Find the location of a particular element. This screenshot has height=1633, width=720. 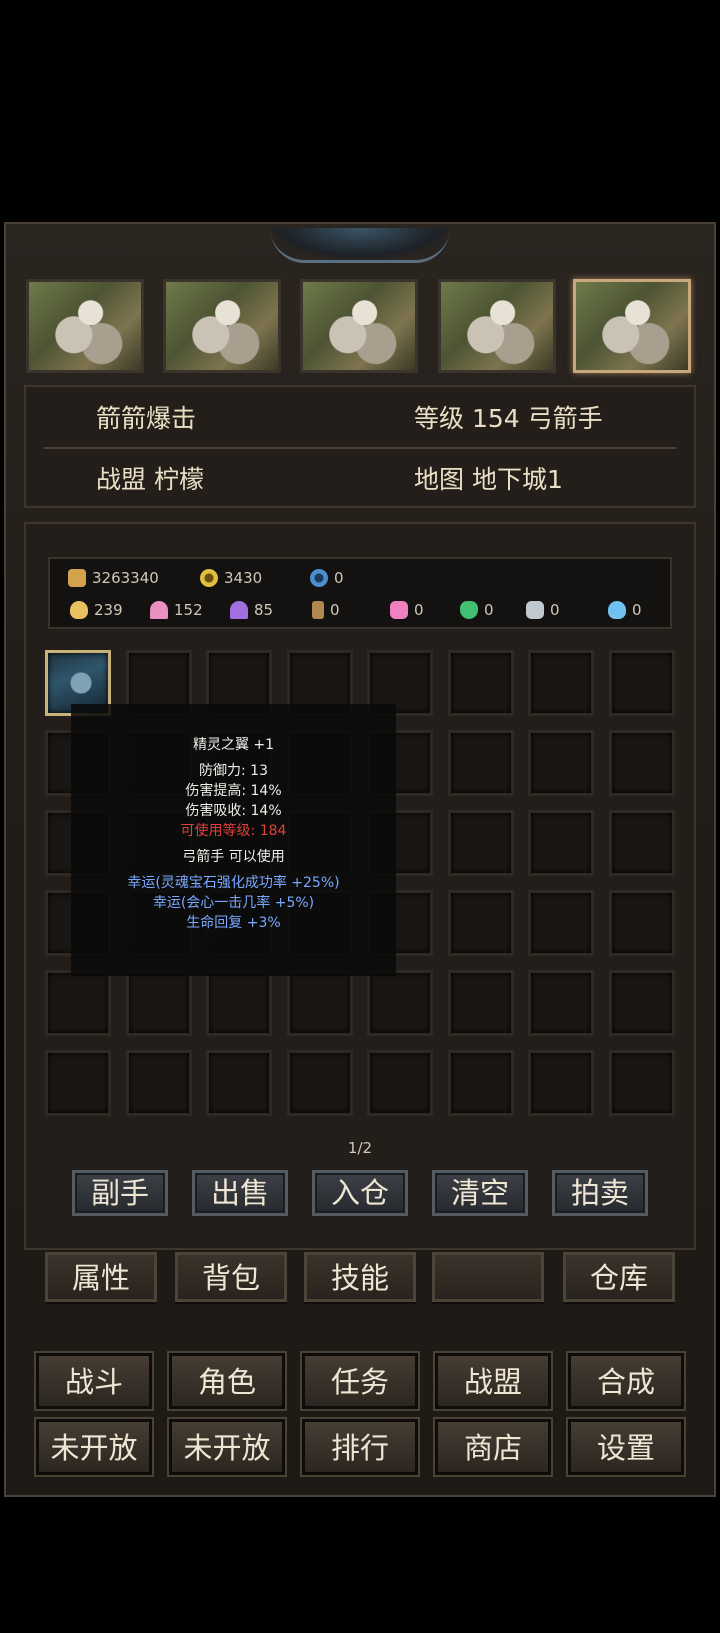

menu-locked-2: 未开放 is located at coordinates (227, 1447).